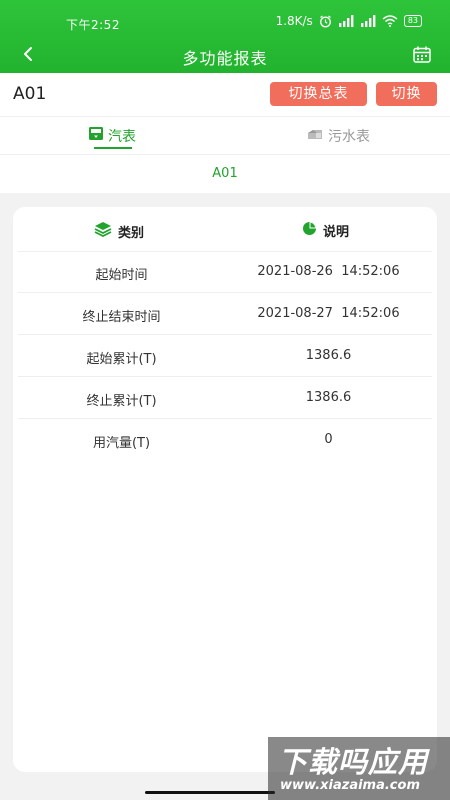 This screenshot has width=450, height=800. I want to click on status-bar: 下午2:52 1.8K/s 83, so click(225, 19).